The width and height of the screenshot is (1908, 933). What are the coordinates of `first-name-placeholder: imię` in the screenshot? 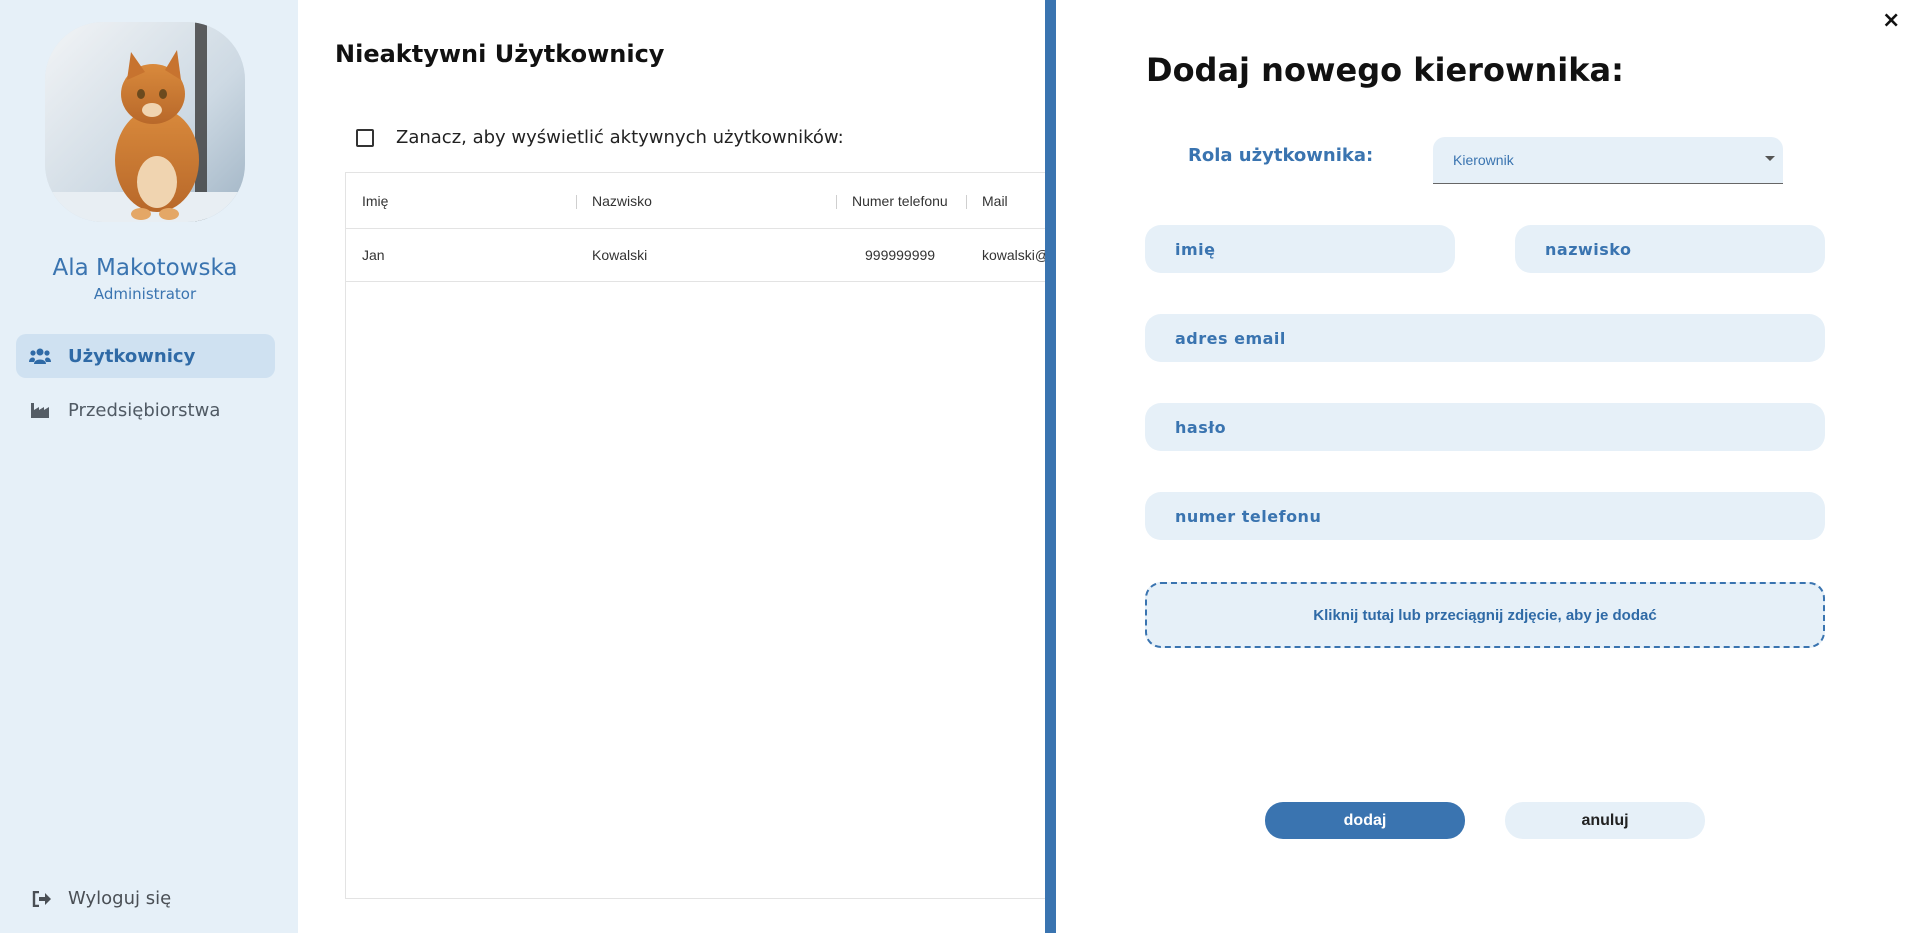 It's located at (1195, 249).